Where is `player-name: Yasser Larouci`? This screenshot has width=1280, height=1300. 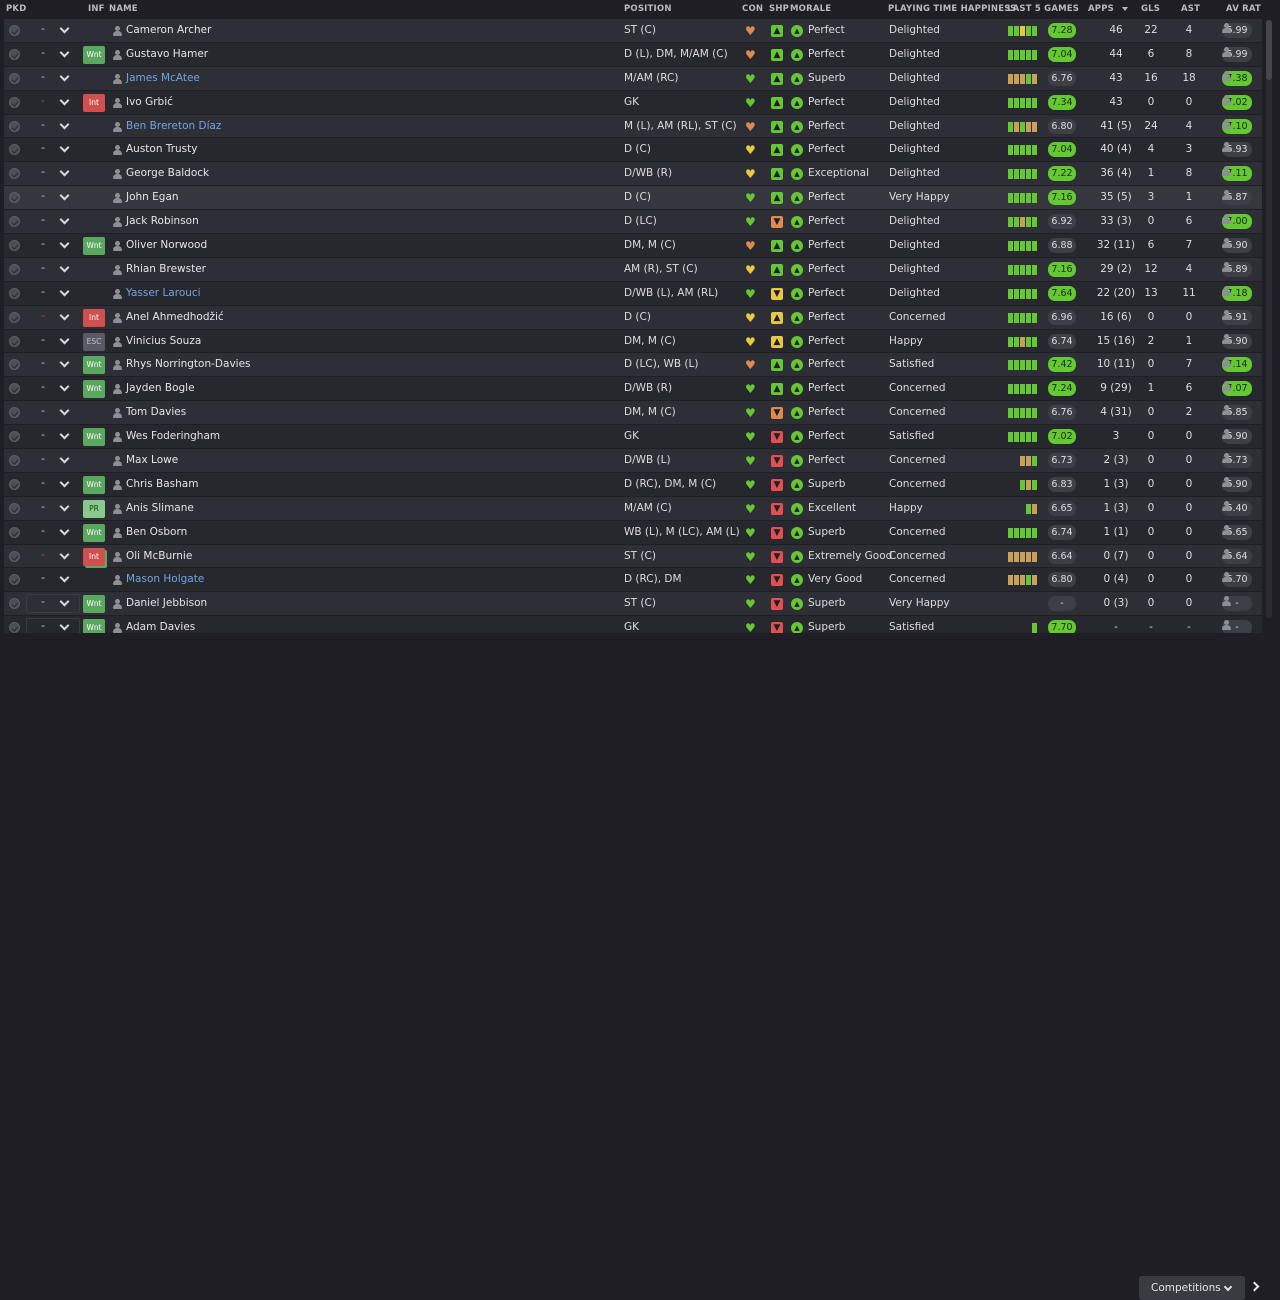
player-name: Yasser Larouci is located at coordinates (163, 293).